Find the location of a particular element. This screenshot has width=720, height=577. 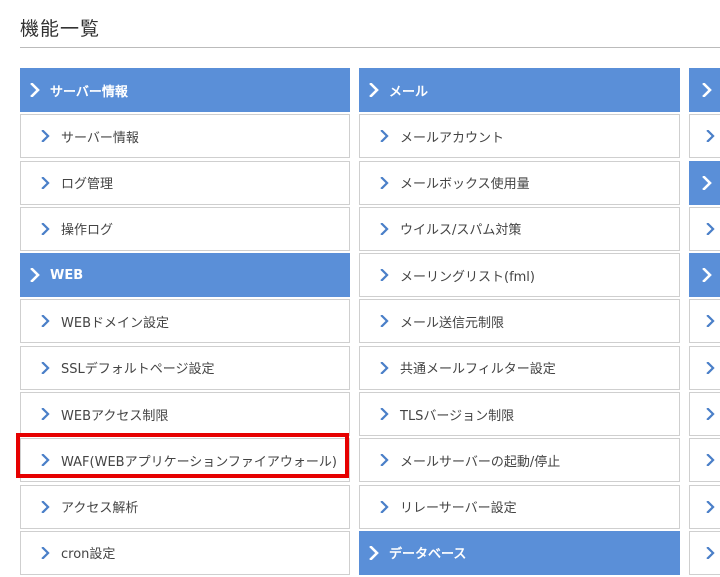

menu-item: メールボックス使用量 is located at coordinates (519, 182).